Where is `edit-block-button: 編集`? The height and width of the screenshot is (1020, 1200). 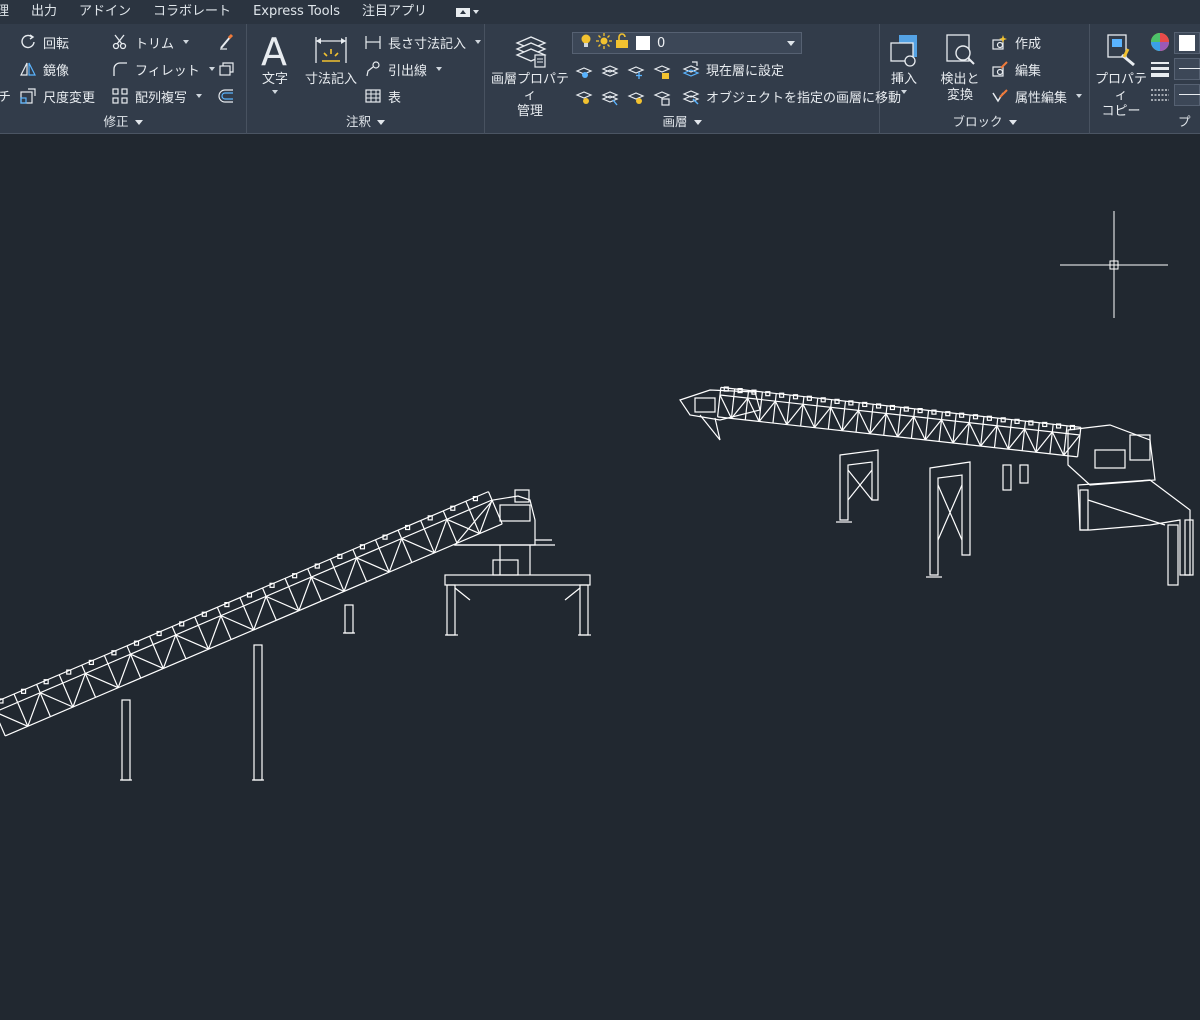
edit-block-button: 編集 is located at coordinates (1015, 69).